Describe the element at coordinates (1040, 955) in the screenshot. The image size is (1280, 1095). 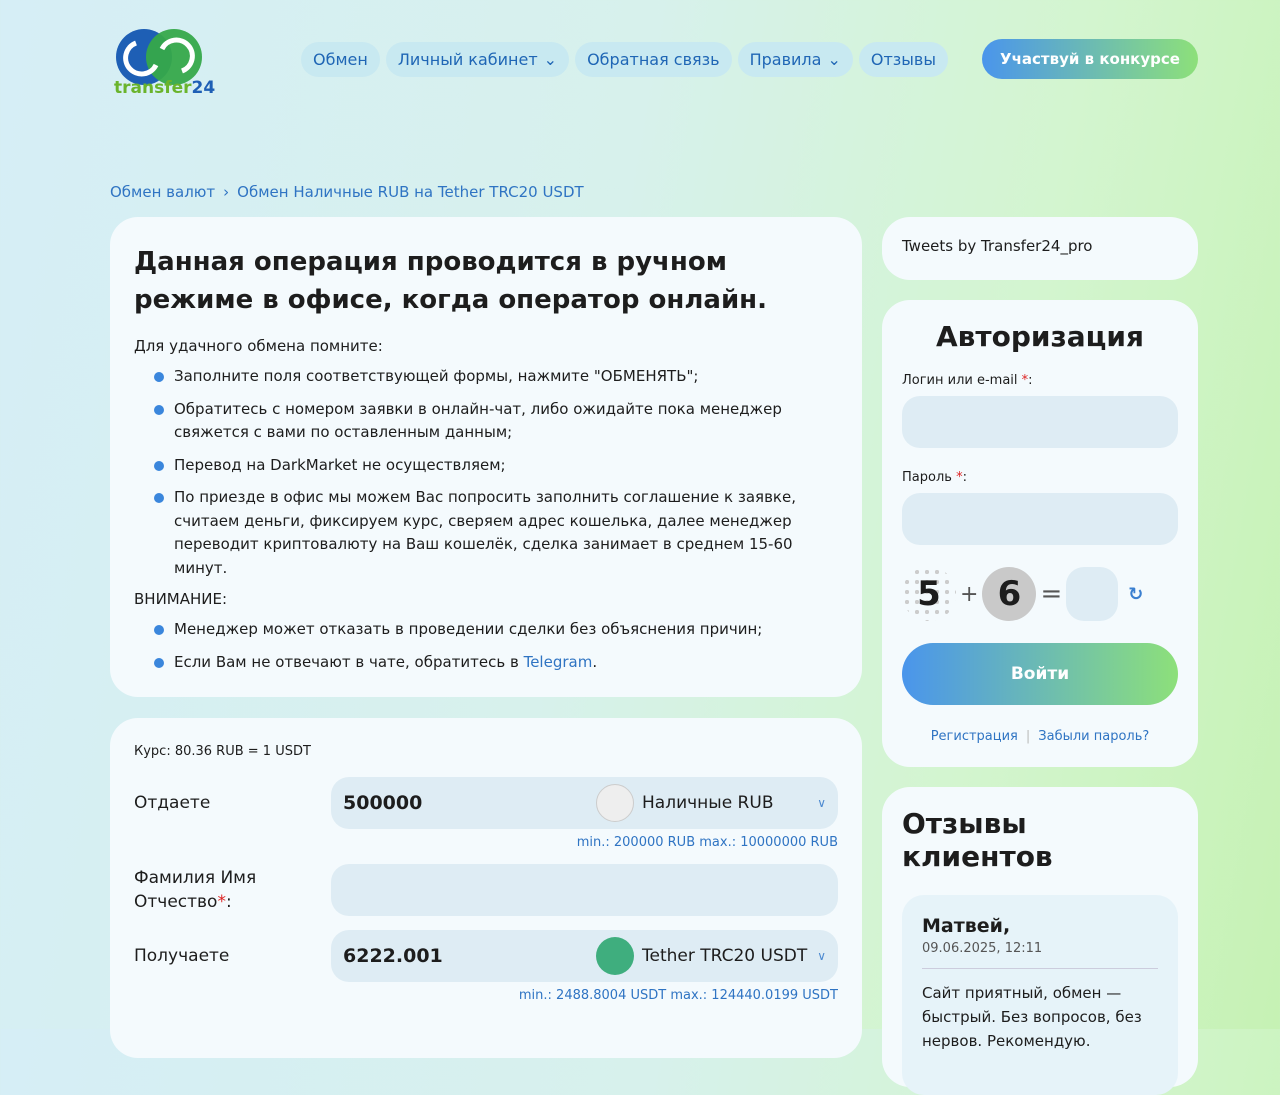
I see `review-date: 09.06.2025, 12:11` at that location.